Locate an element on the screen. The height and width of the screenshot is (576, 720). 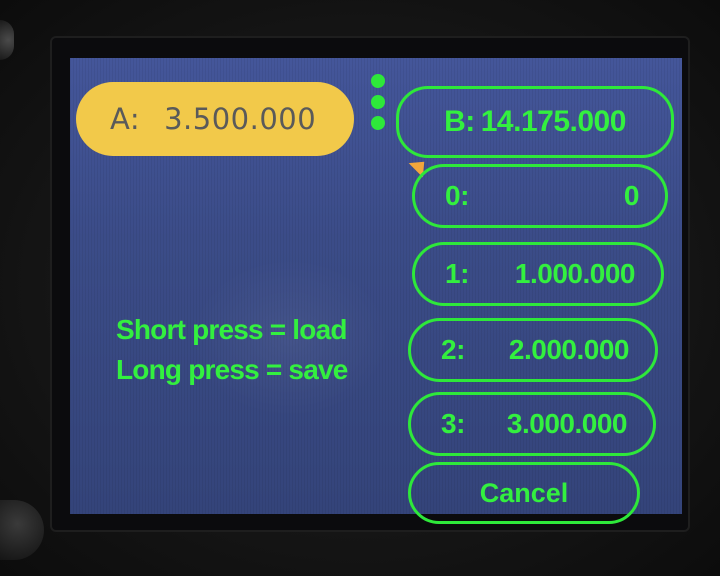
memory-slot-frequency: 3.000.000 is located at coordinates (567, 423).